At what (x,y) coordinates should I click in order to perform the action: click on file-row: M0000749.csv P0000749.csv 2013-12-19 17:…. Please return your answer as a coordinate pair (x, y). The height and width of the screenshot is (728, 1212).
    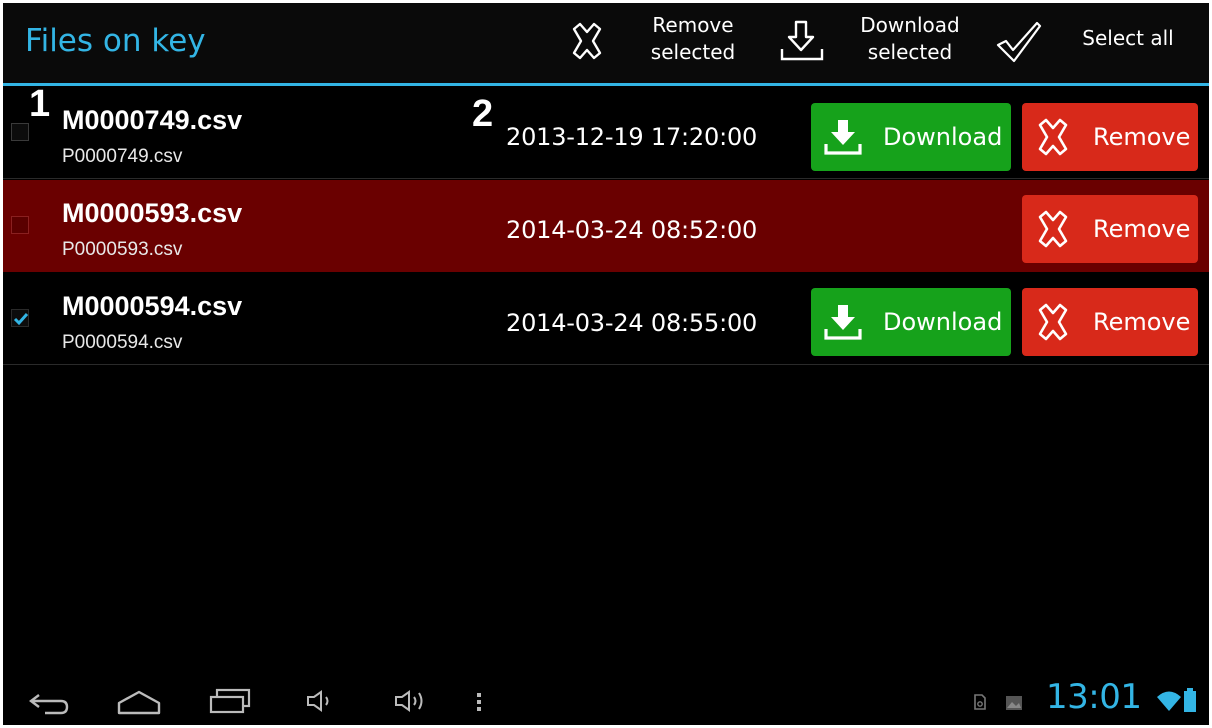
    Looking at the image, I should click on (606, 133).